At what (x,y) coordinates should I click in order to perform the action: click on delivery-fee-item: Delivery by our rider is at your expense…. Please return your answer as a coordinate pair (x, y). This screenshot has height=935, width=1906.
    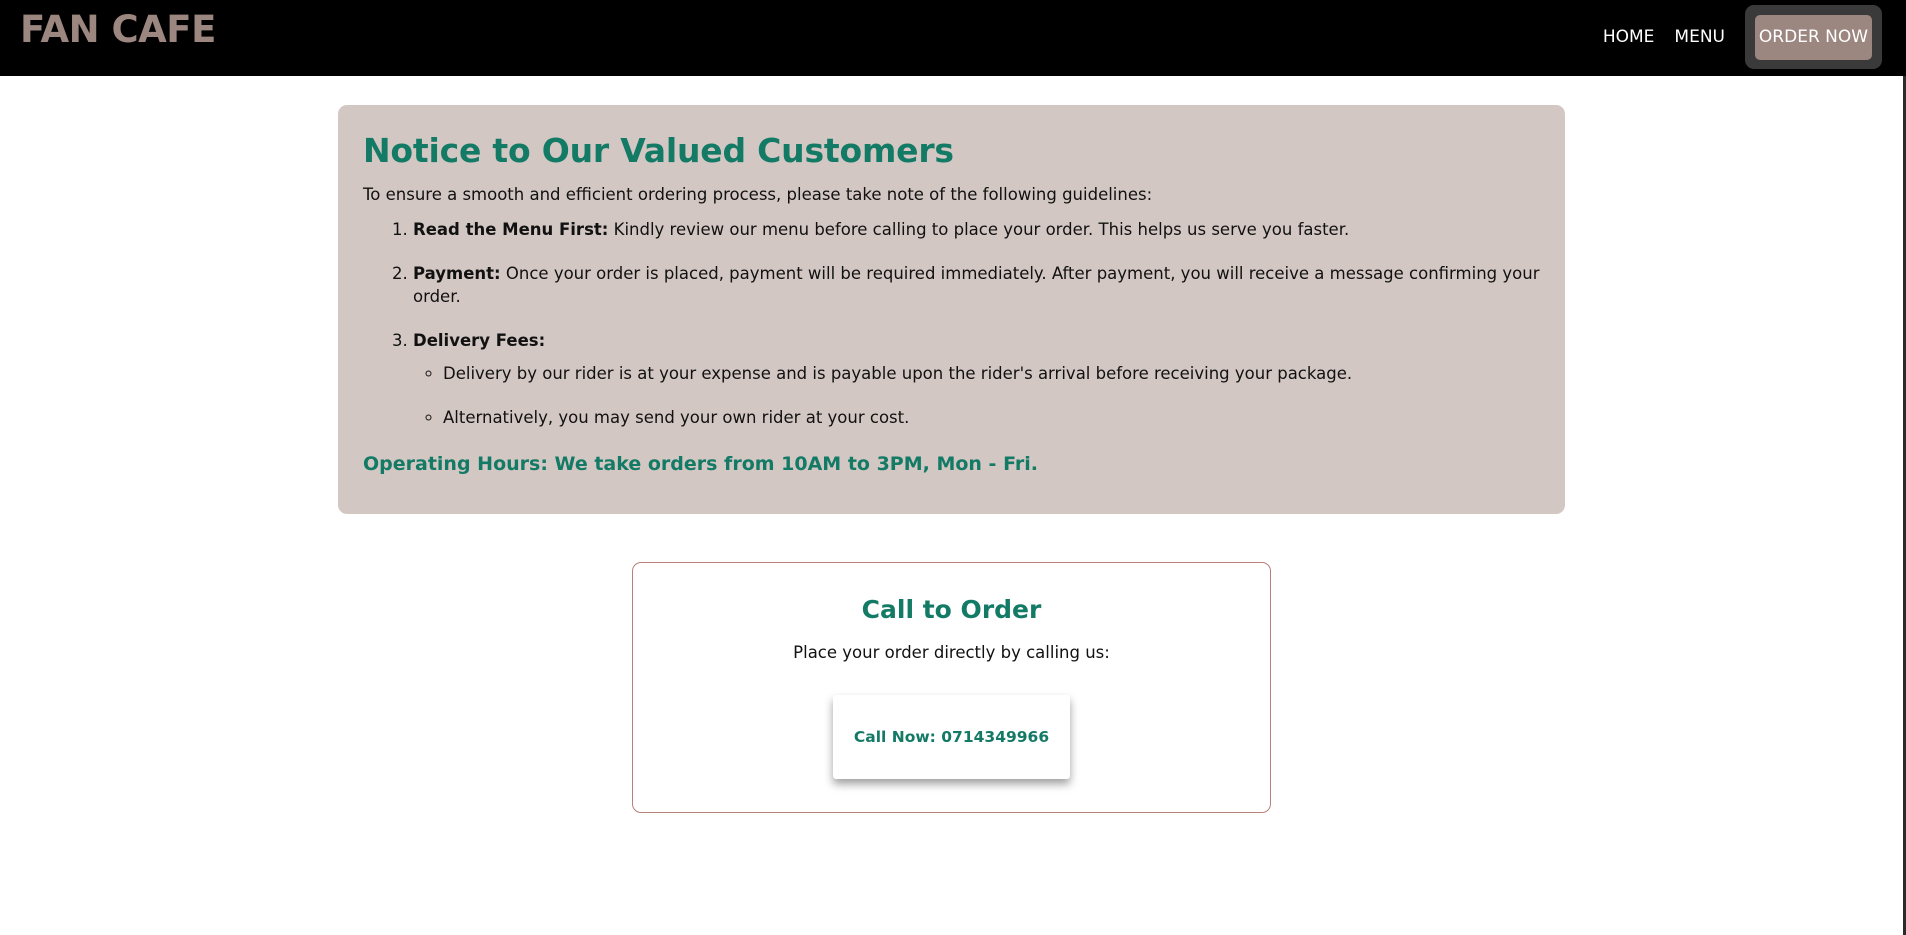
    Looking at the image, I should click on (991, 373).